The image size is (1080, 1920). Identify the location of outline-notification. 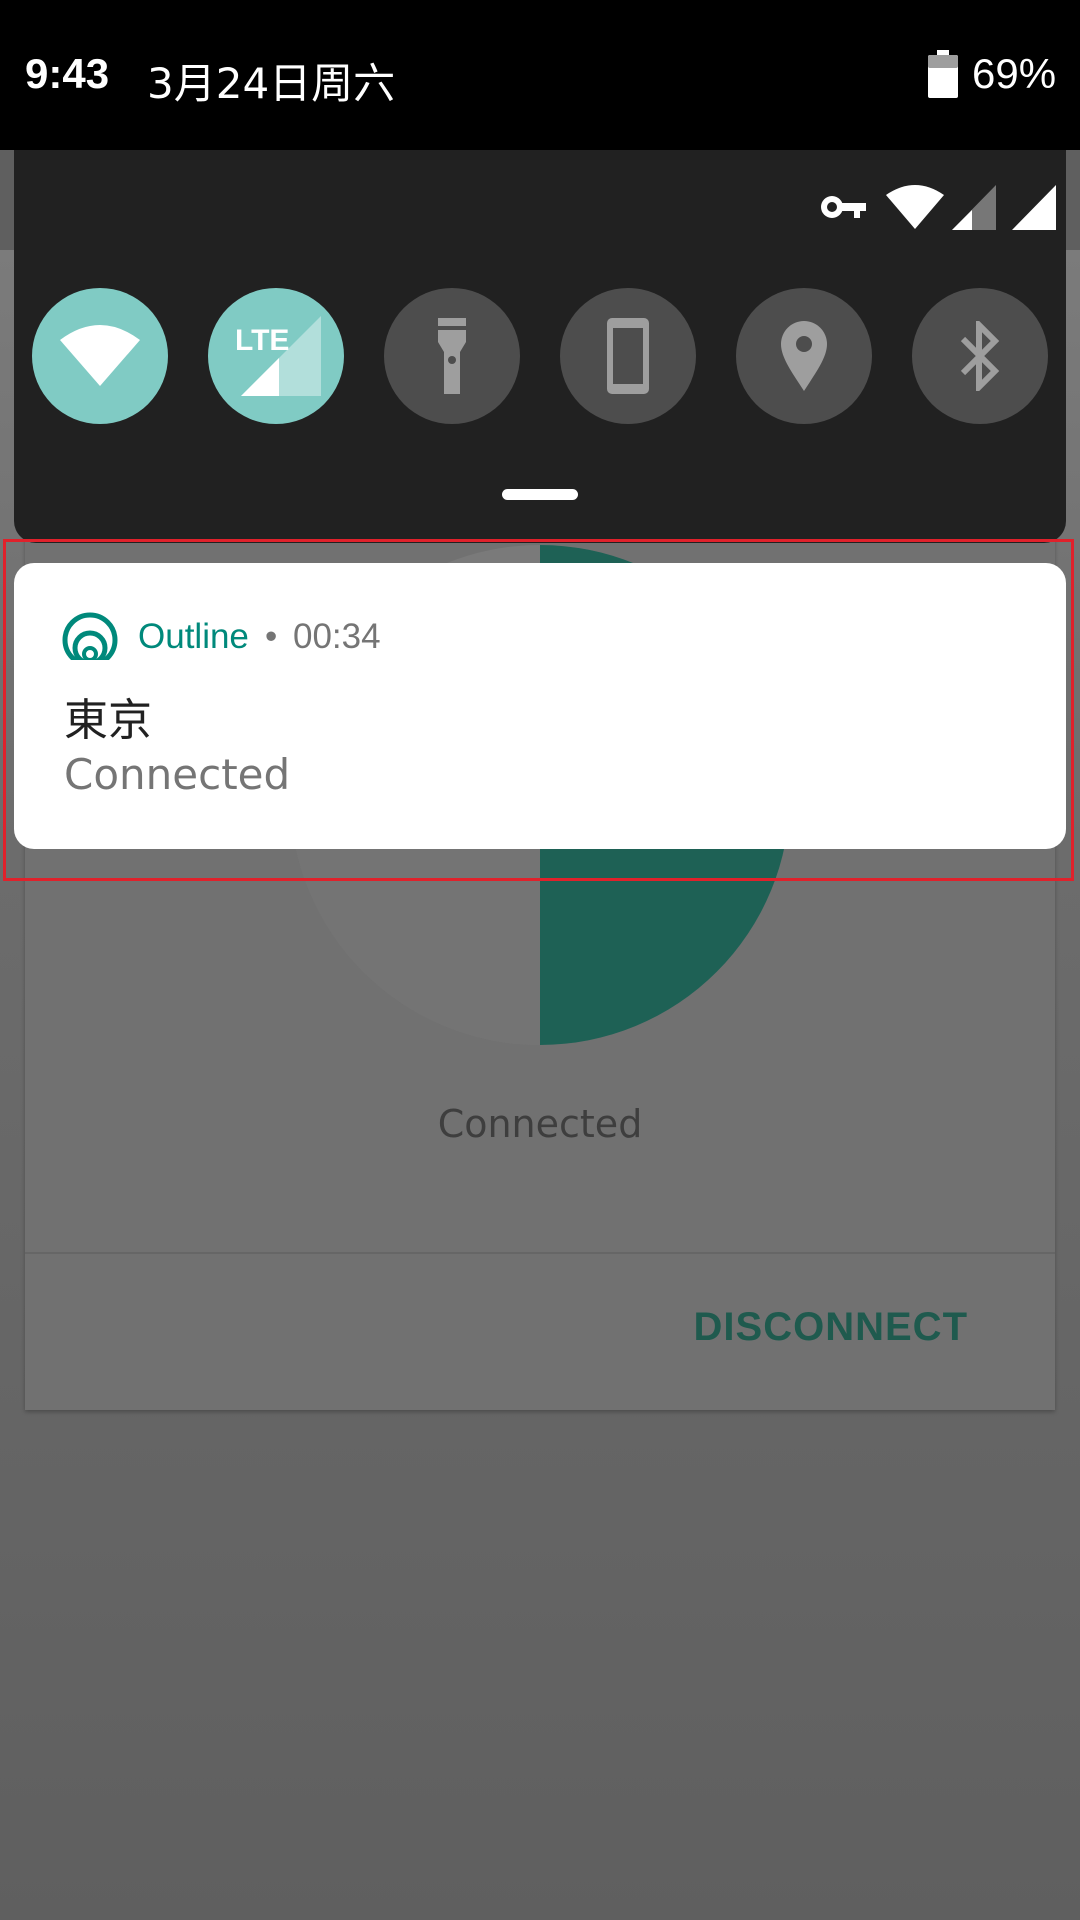
(540, 706).